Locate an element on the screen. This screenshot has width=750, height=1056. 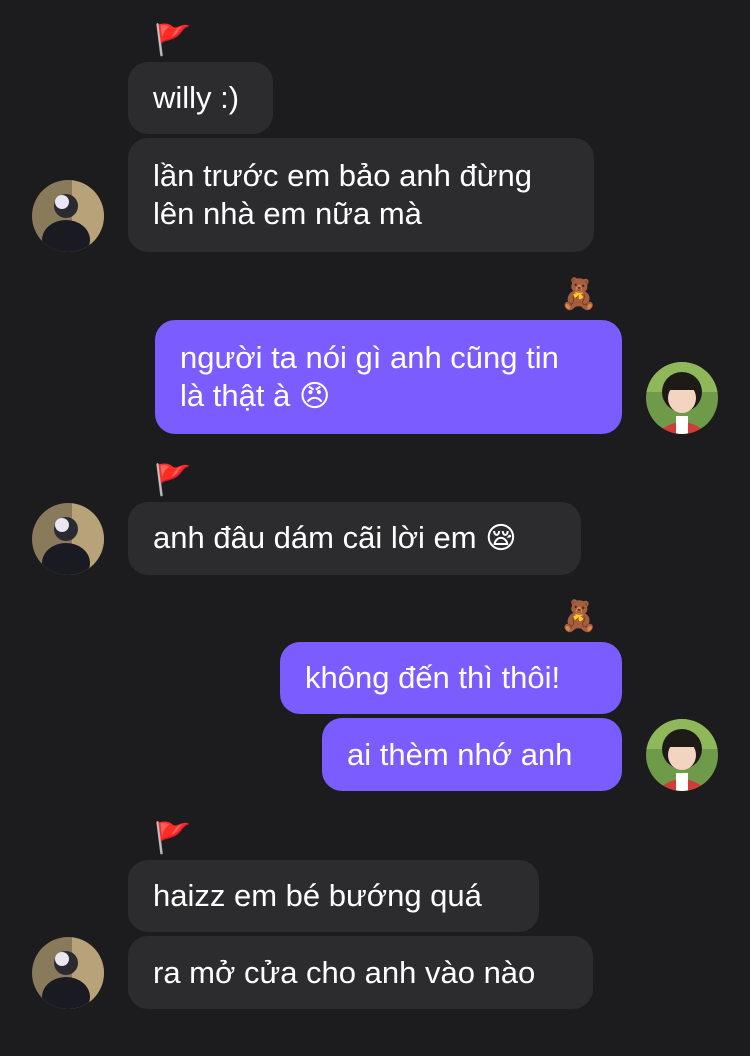
message-text: anh đâu dám cãi lời em is located at coordinates (315, 537).